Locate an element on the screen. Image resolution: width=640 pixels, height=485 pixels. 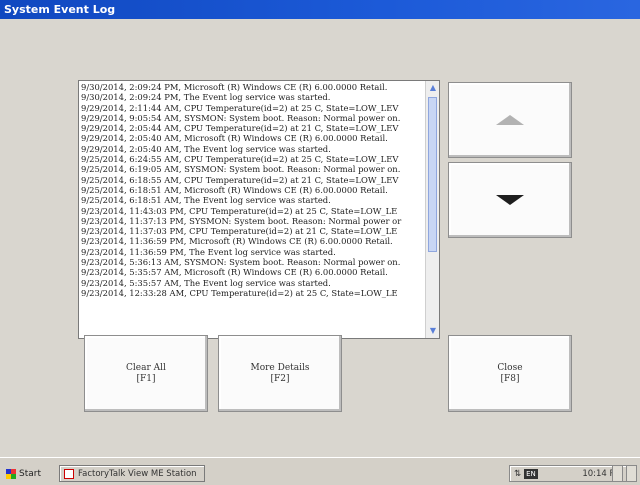
tray-extra-button is located at coordinates (631, 473).